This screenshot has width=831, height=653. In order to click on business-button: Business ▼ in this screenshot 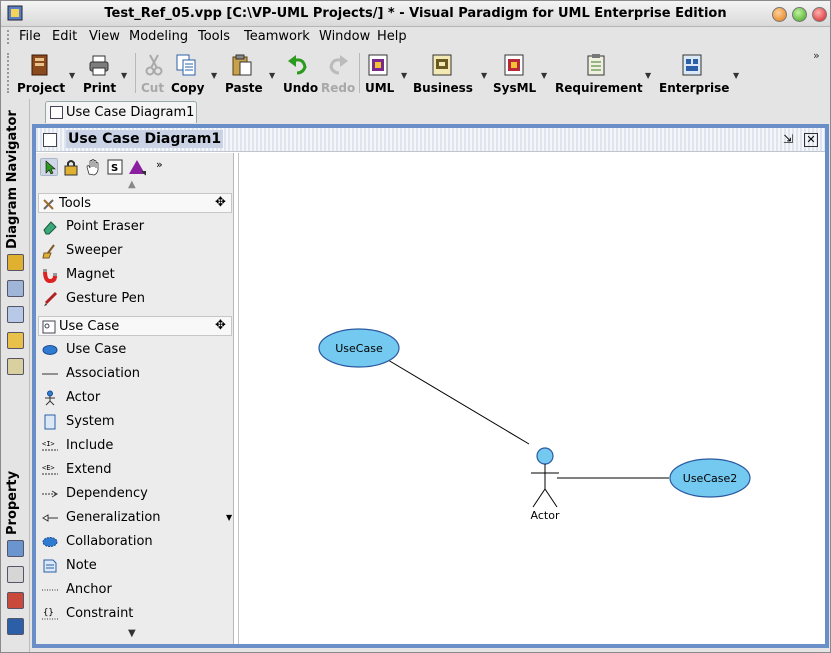, I will do `click(452, 73)`.